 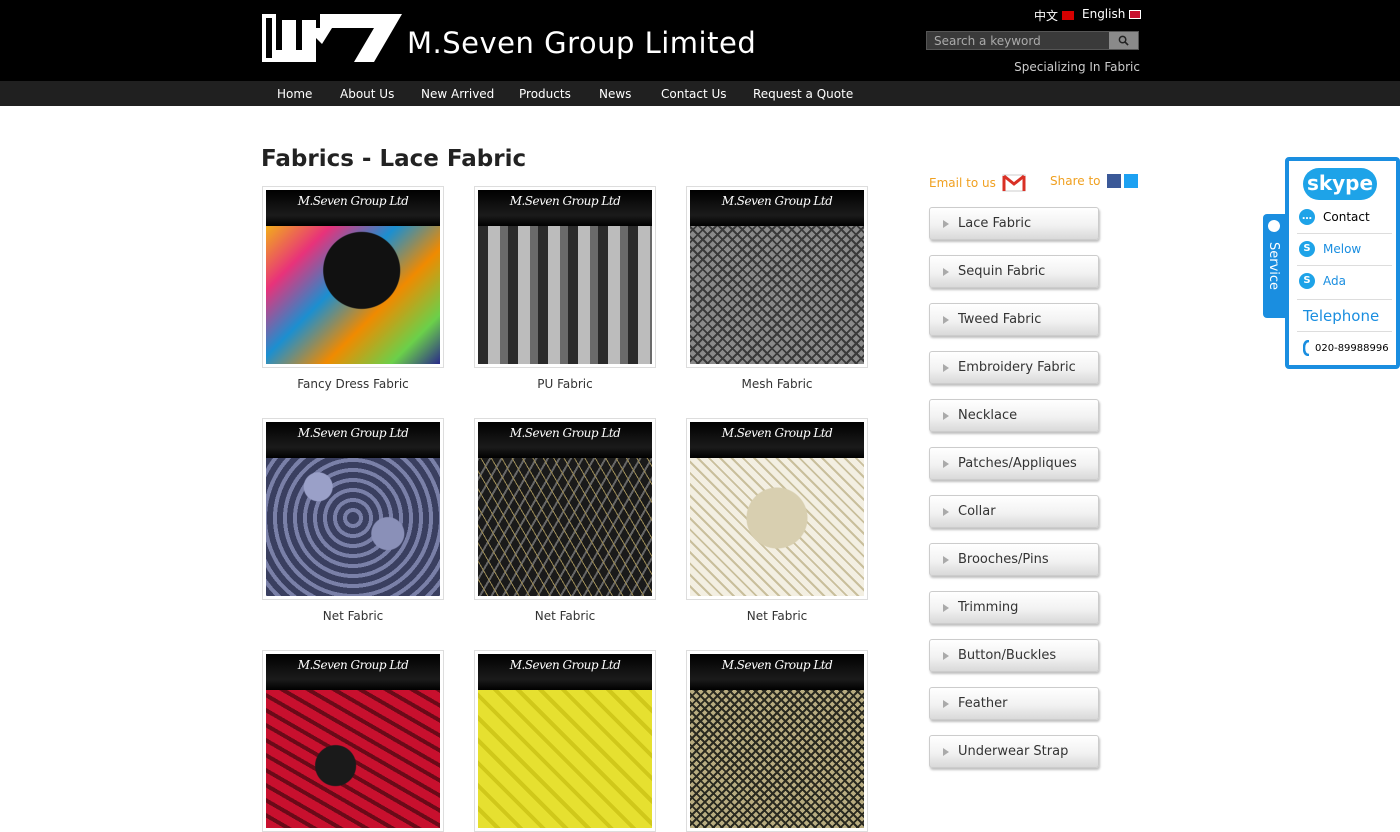 What do you see at coordinates (1104, 14) in the screenshot?
I see `lang-english-label: English` at bounding box center [1104, 14].